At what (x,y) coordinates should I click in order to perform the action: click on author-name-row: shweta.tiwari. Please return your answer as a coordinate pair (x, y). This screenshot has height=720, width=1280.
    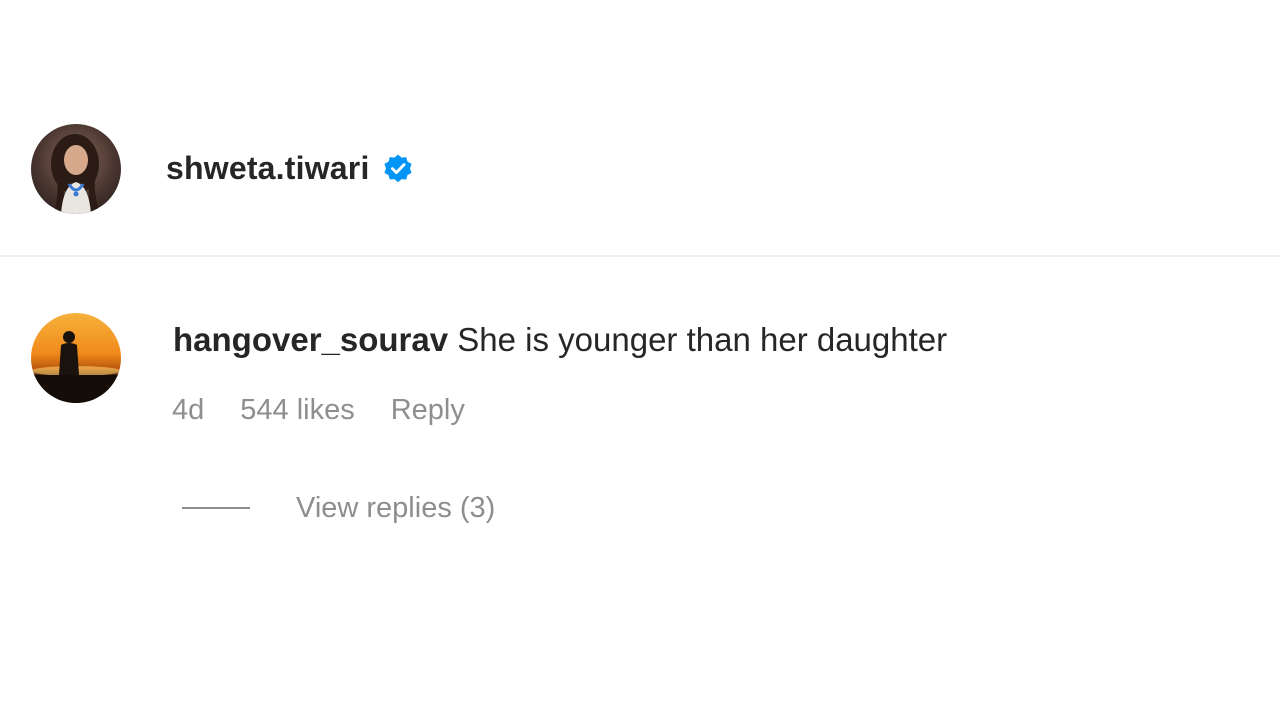
    Looking at the image, I should click on (290, 168).